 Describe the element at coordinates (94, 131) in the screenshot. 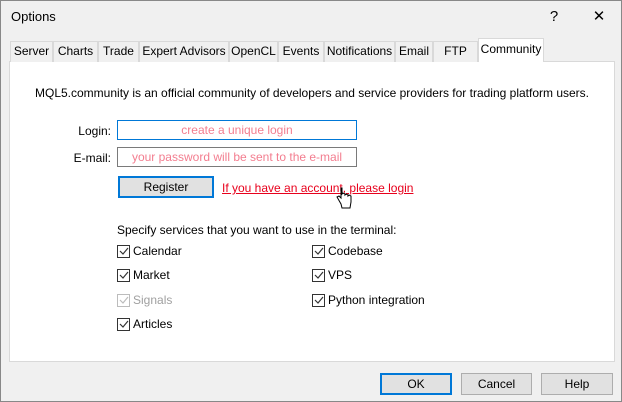

I see `login-label: Login:` at that location.